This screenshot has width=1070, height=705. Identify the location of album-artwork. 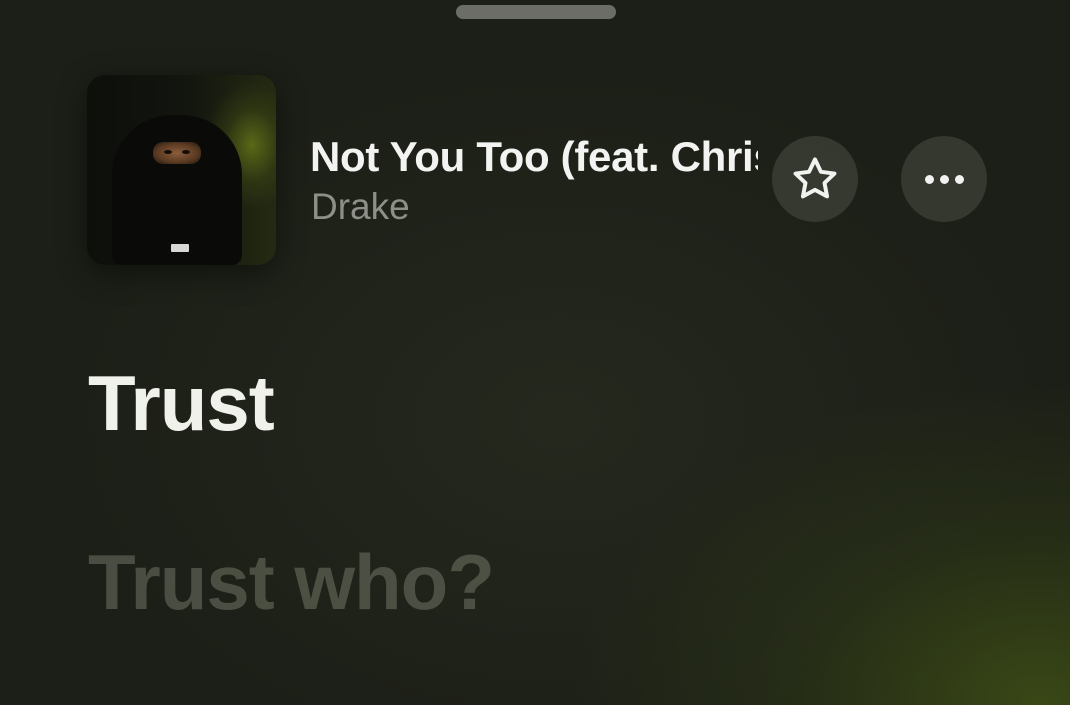
(181, 170).